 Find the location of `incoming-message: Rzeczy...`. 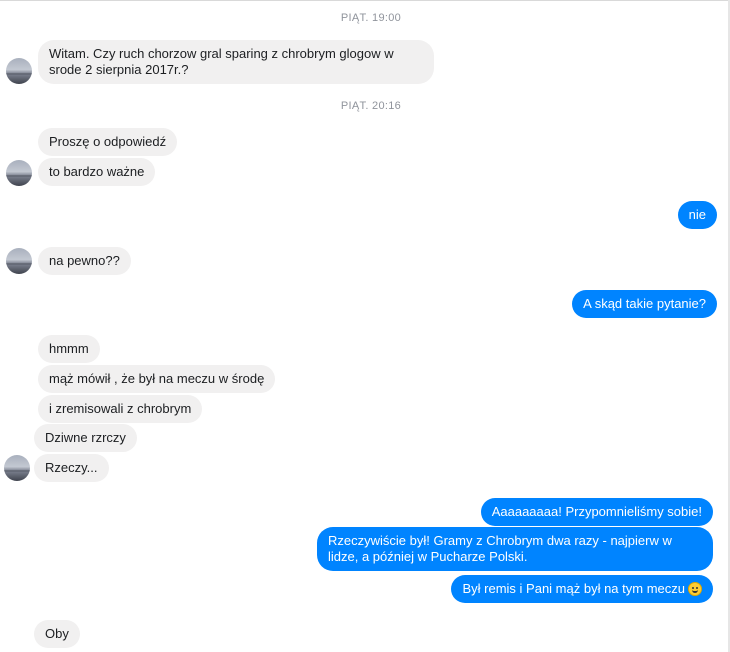

incoming-message: Rzeczy... is located at coordinates (71, 468).